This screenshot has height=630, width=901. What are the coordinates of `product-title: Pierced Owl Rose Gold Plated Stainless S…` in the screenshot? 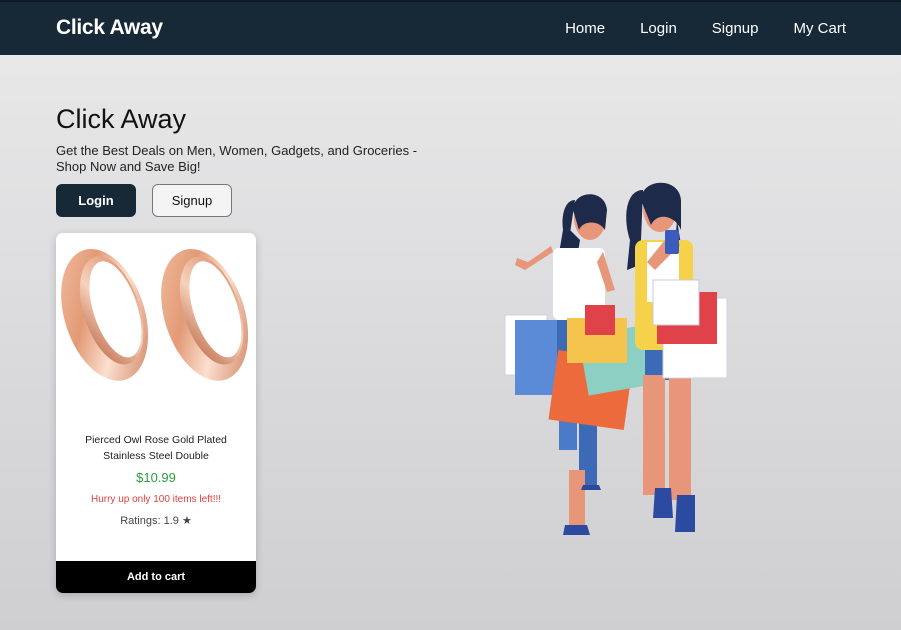 It's located at (156, 448).